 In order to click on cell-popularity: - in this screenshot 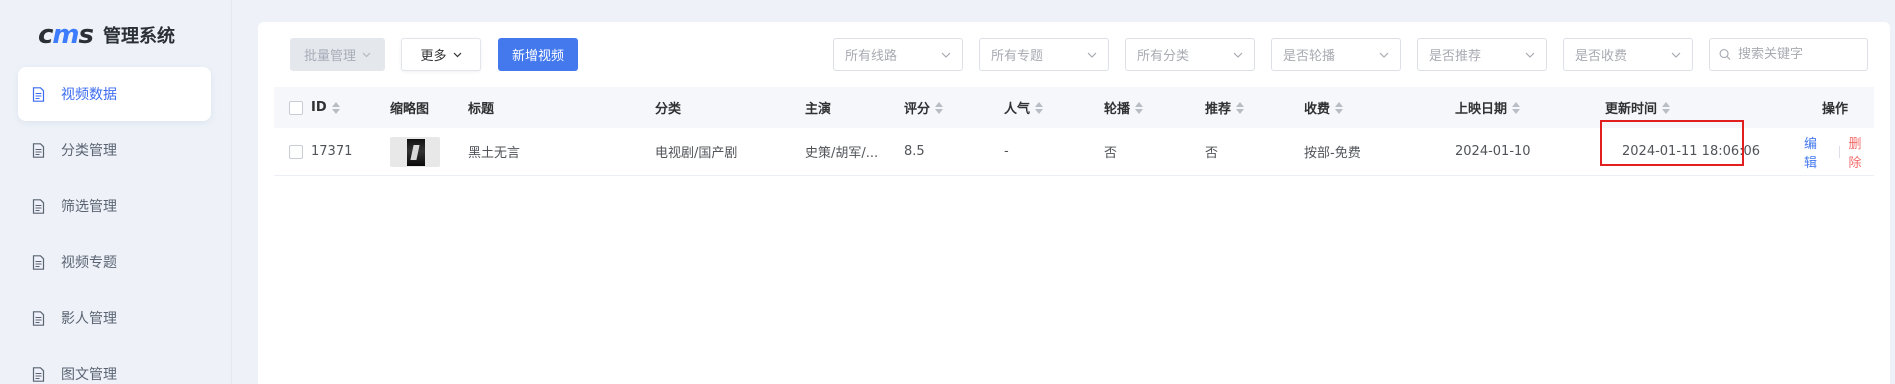, I will do `click(1006, 151)`.